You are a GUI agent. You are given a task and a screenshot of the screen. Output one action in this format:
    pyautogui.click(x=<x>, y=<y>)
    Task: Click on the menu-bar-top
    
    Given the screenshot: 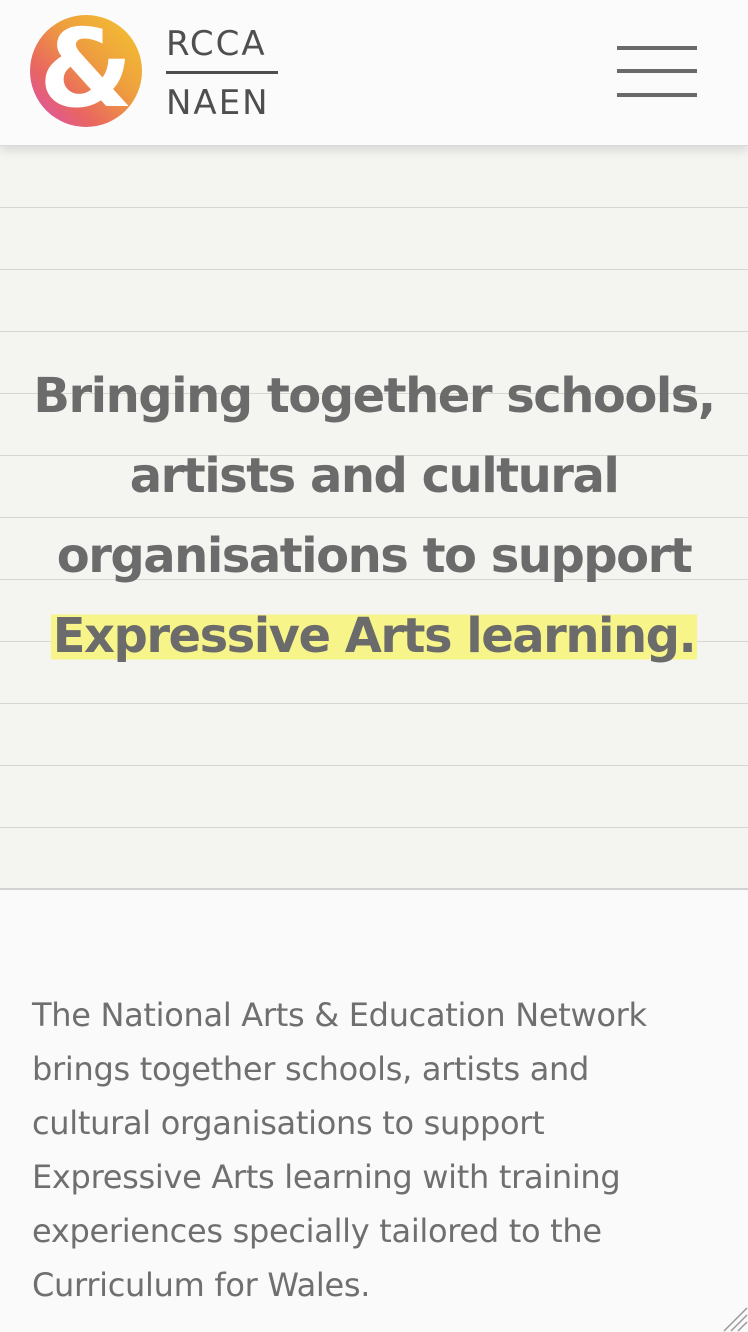 What is the action you would take?
    pyautogui.click(x=657, y=48)
    